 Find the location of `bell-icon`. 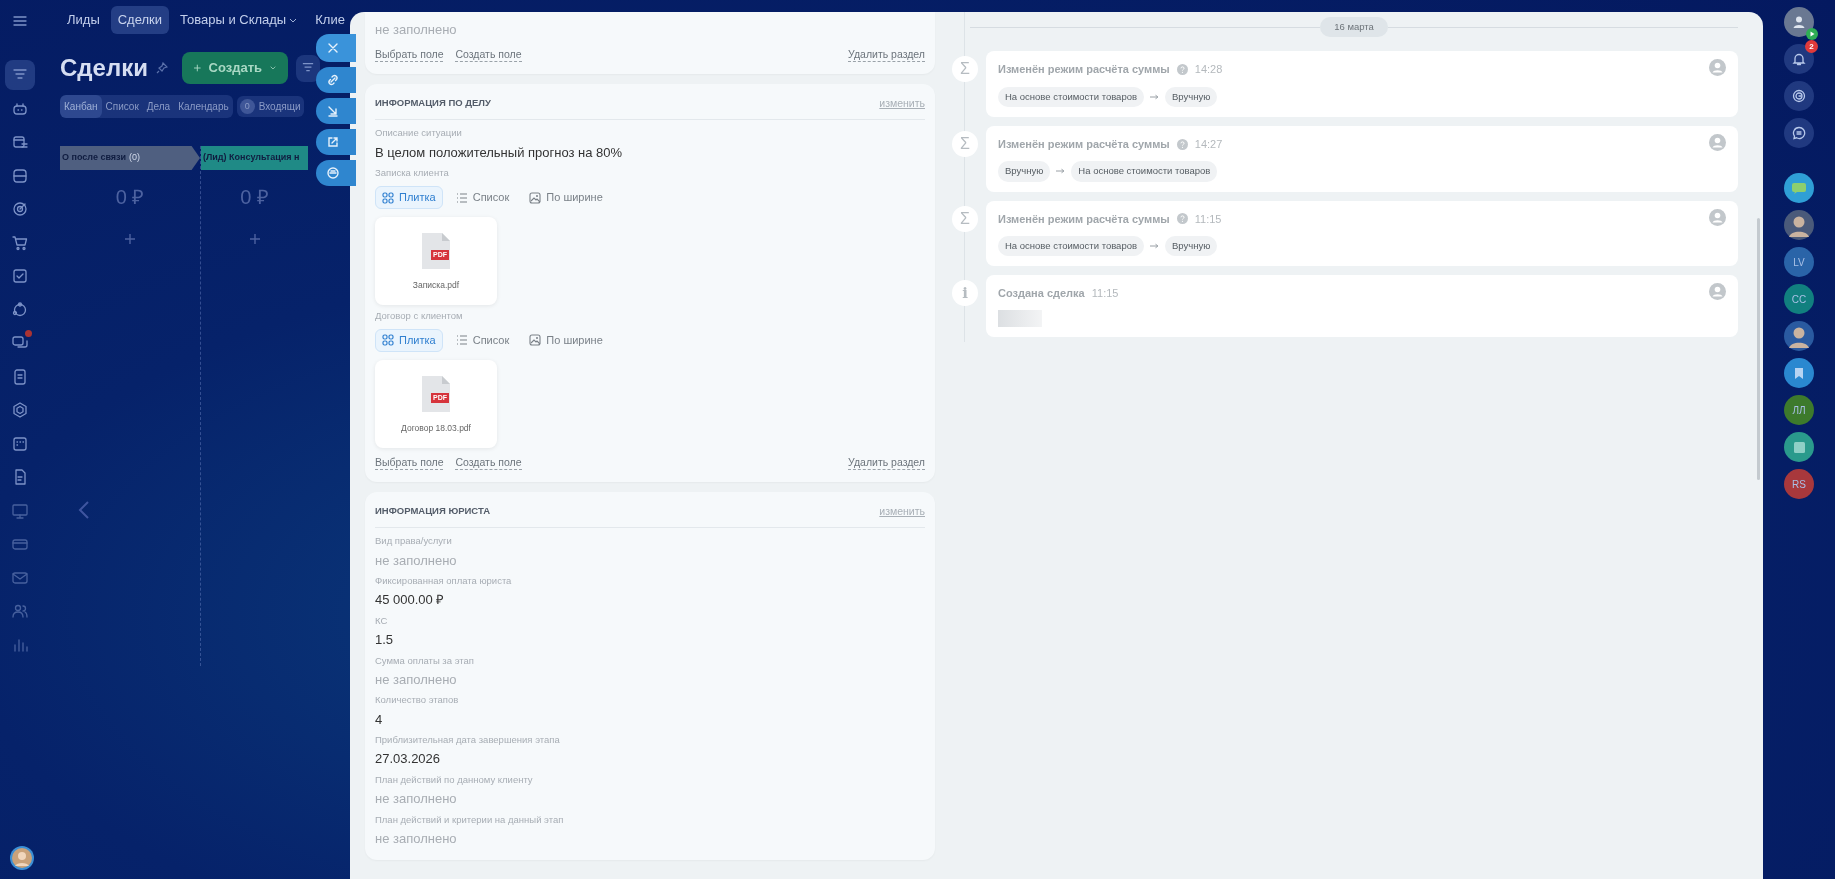

bell-icon is located at coordinates (1799, 59).